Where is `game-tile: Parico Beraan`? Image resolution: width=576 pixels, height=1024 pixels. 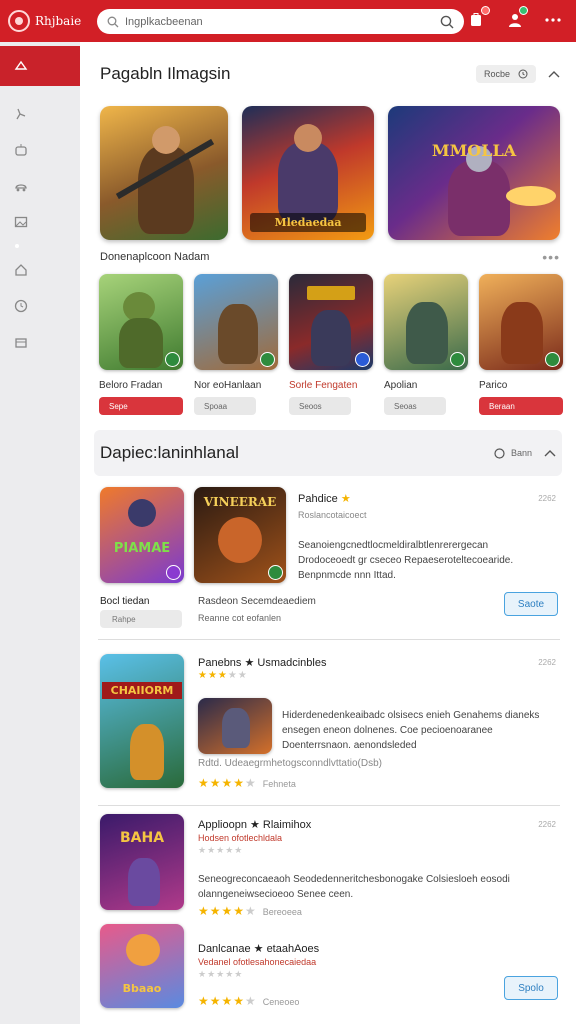 game-tile: Parico Beraan is located at coordinates (521, 344).